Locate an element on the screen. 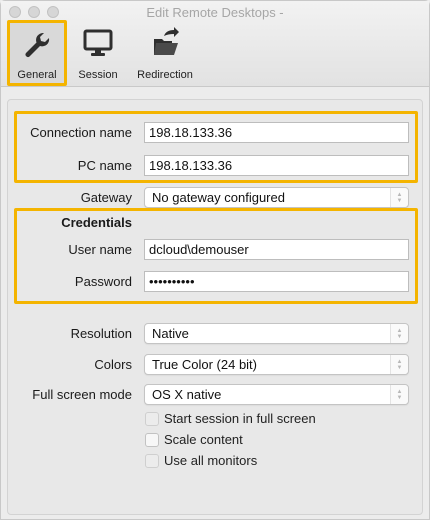 The height and width of the screenshot is (520, 430). user-name-label: User name is located at coordinates (100, 249).